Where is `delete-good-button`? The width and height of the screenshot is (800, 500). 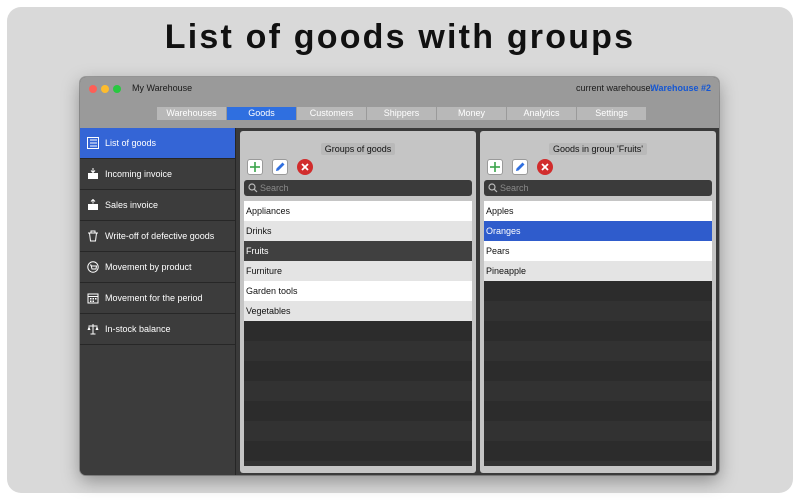
delete-good-button is located at coordinates (545, 167).